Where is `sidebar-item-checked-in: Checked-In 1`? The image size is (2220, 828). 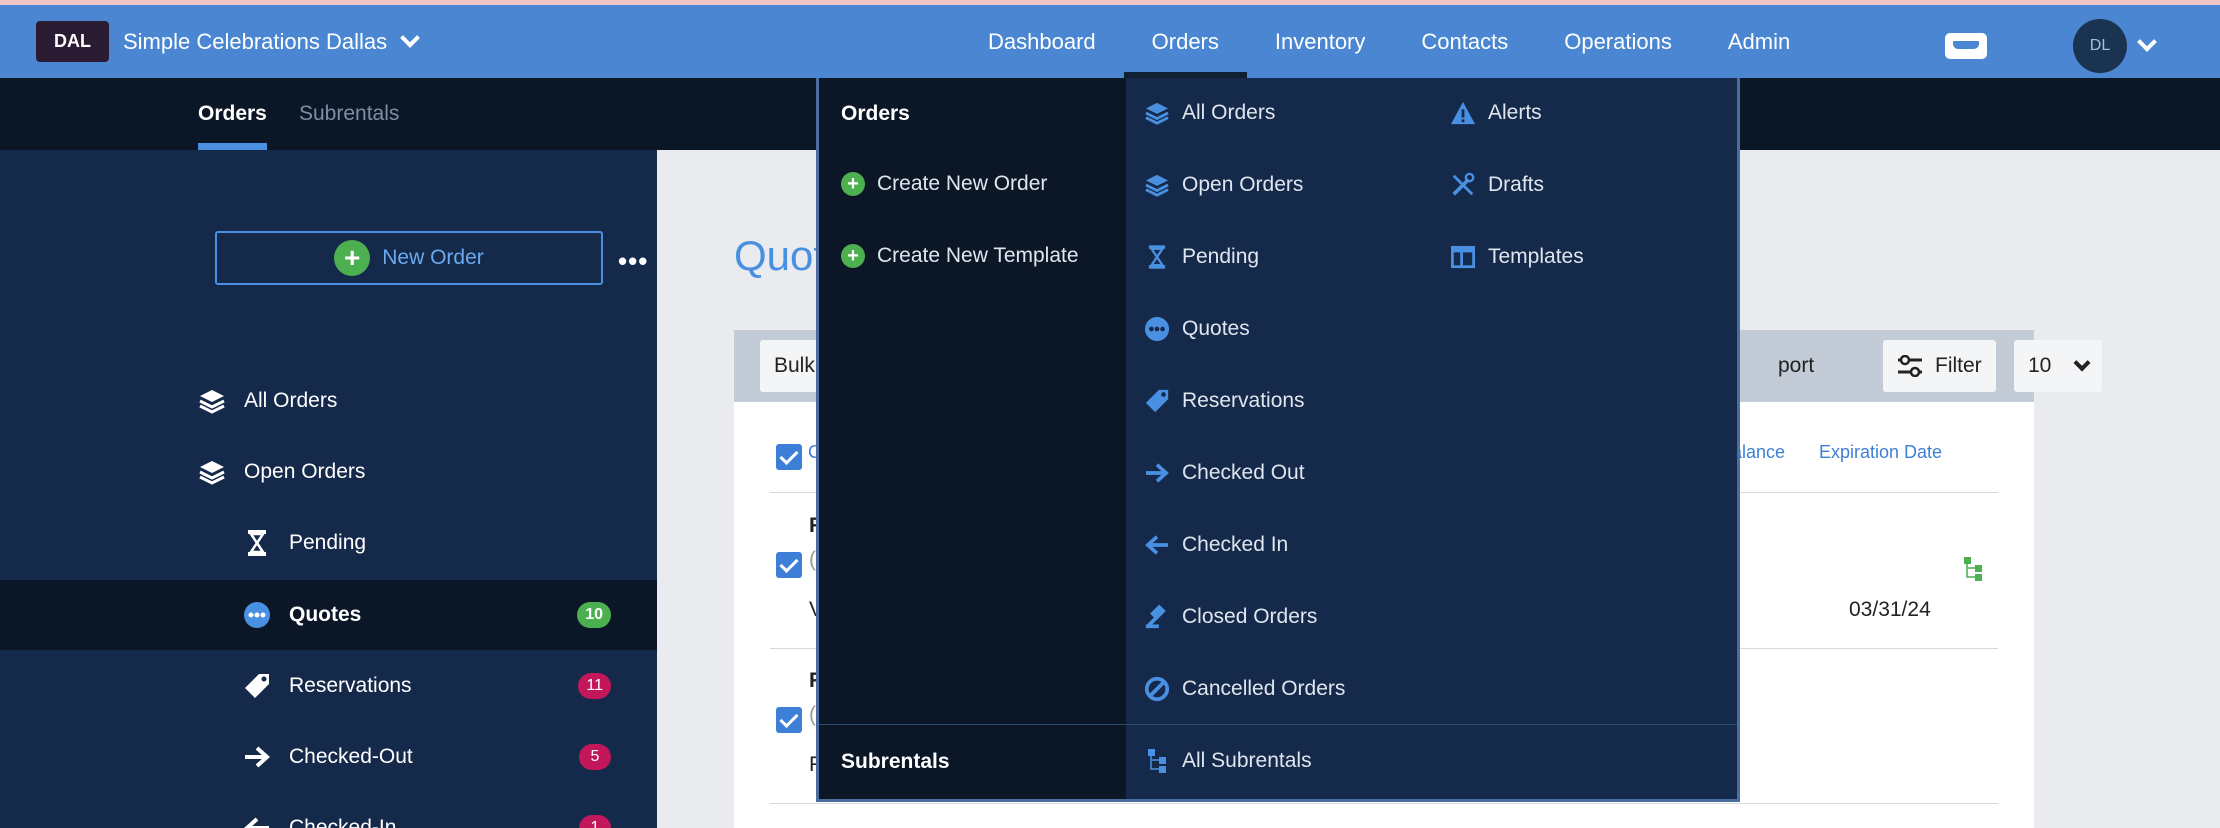
sidebar-item-checked-in: Checked-In 1 is located at coordinates (328, 810).